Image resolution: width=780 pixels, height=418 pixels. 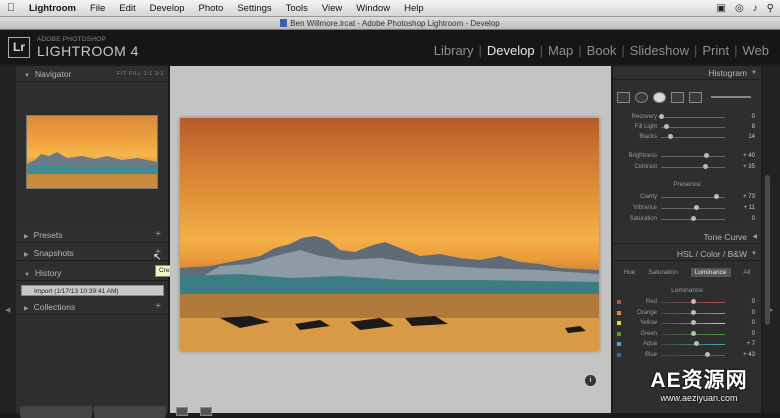 I want to click on slider-red: Red 0, so click(x=687, y=302).